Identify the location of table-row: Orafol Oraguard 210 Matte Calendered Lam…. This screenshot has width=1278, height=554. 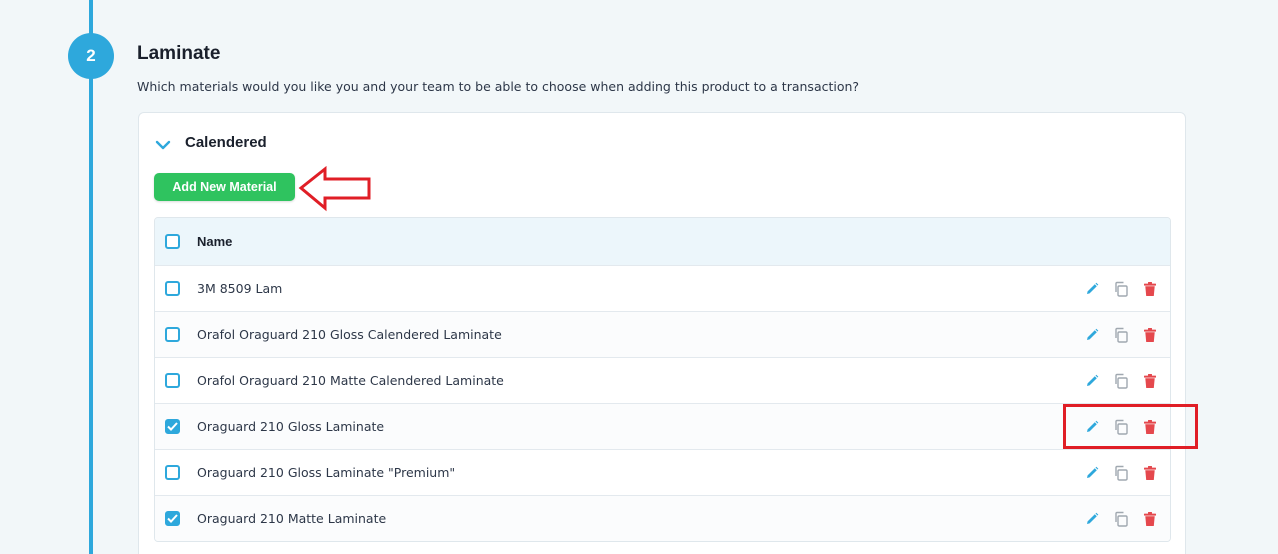
(662, 380).